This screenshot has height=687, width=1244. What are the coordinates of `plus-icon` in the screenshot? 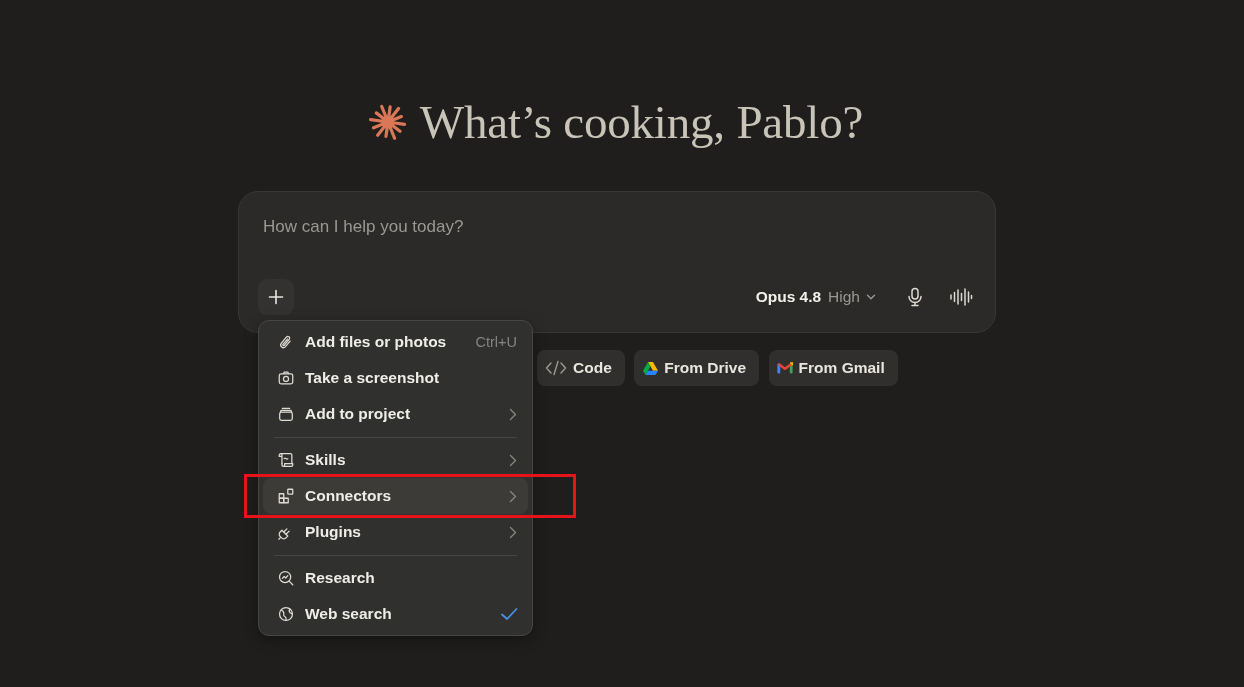 It's located at (276, 297).